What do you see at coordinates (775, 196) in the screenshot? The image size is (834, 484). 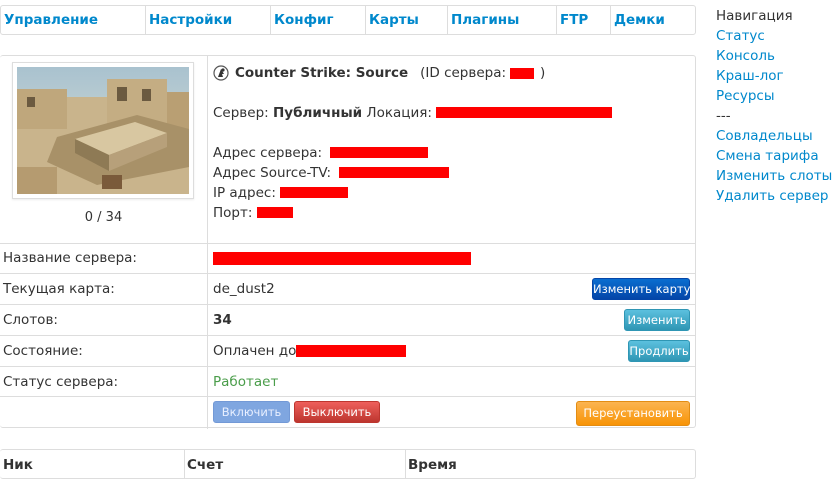 I see `side-nav-delete-server: Удалить сервер` at bounding box center [775, 196].